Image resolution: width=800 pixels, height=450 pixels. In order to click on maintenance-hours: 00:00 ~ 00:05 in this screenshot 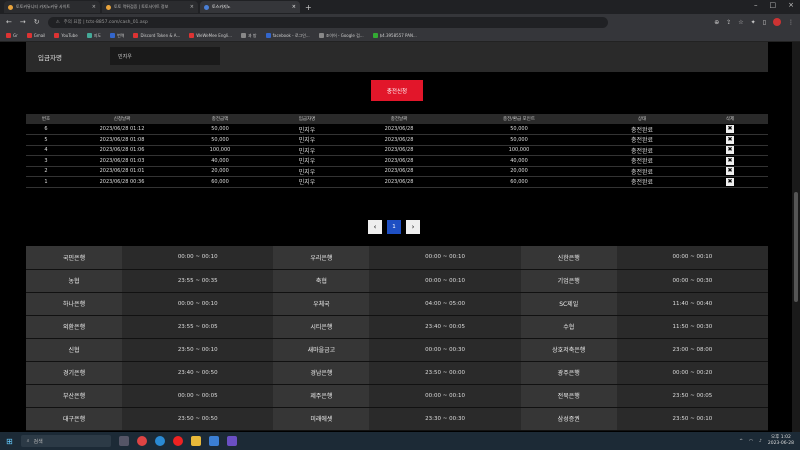, I will do `click(198, 396)`.